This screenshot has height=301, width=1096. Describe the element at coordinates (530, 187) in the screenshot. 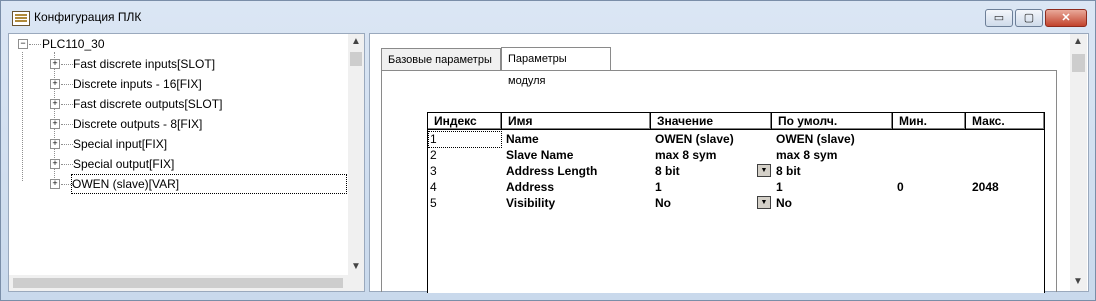

I see `row-name: Address` at that location.